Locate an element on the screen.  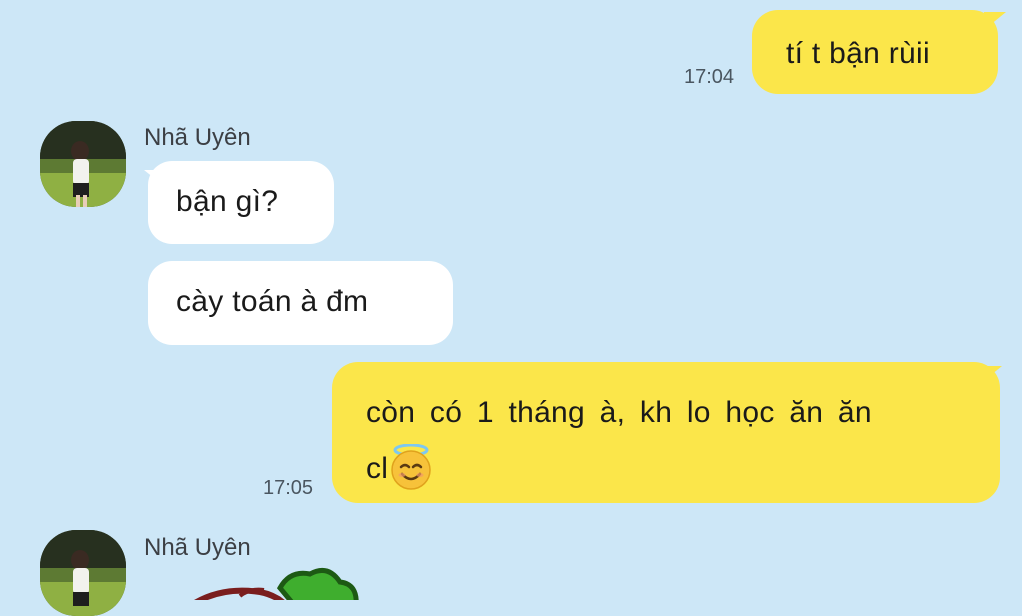
incoming-message-bubble: bận gì? is located at coordinates (241, 202).